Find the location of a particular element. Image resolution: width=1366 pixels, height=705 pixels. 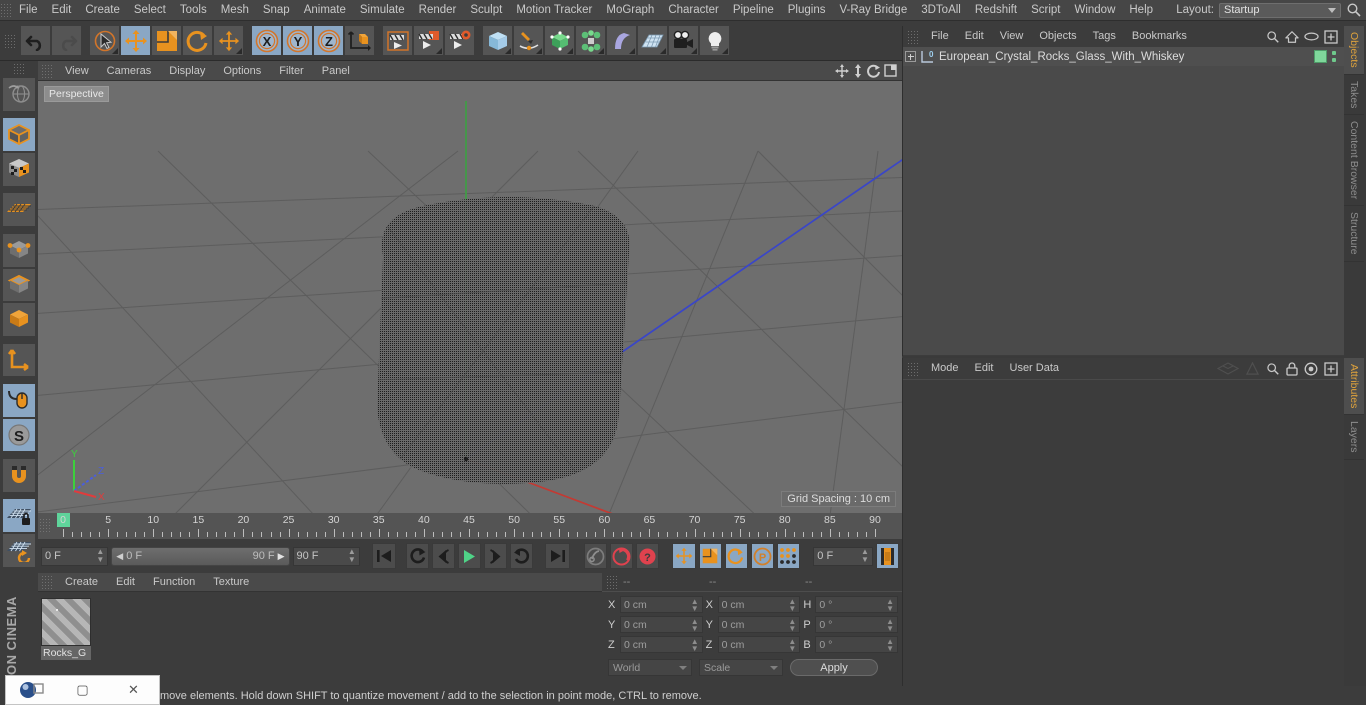

attribute-menu-edit: Edit is located at coordinates (984, 368).